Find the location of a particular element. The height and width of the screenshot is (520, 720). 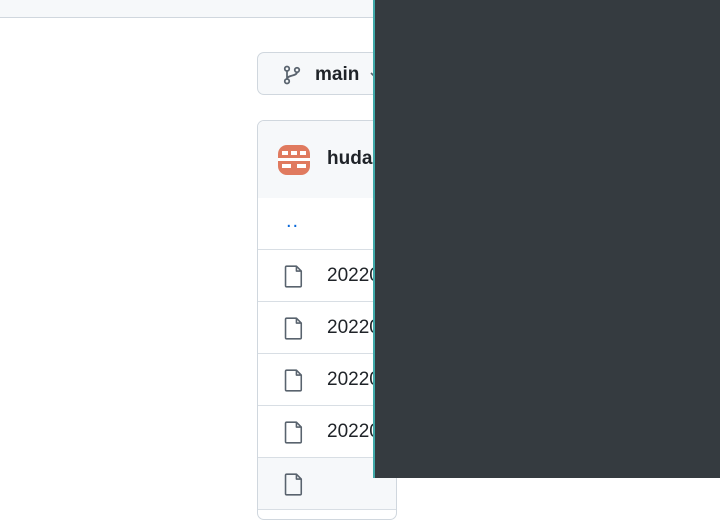

git-branch-icon is located at coordinates (292, 75).